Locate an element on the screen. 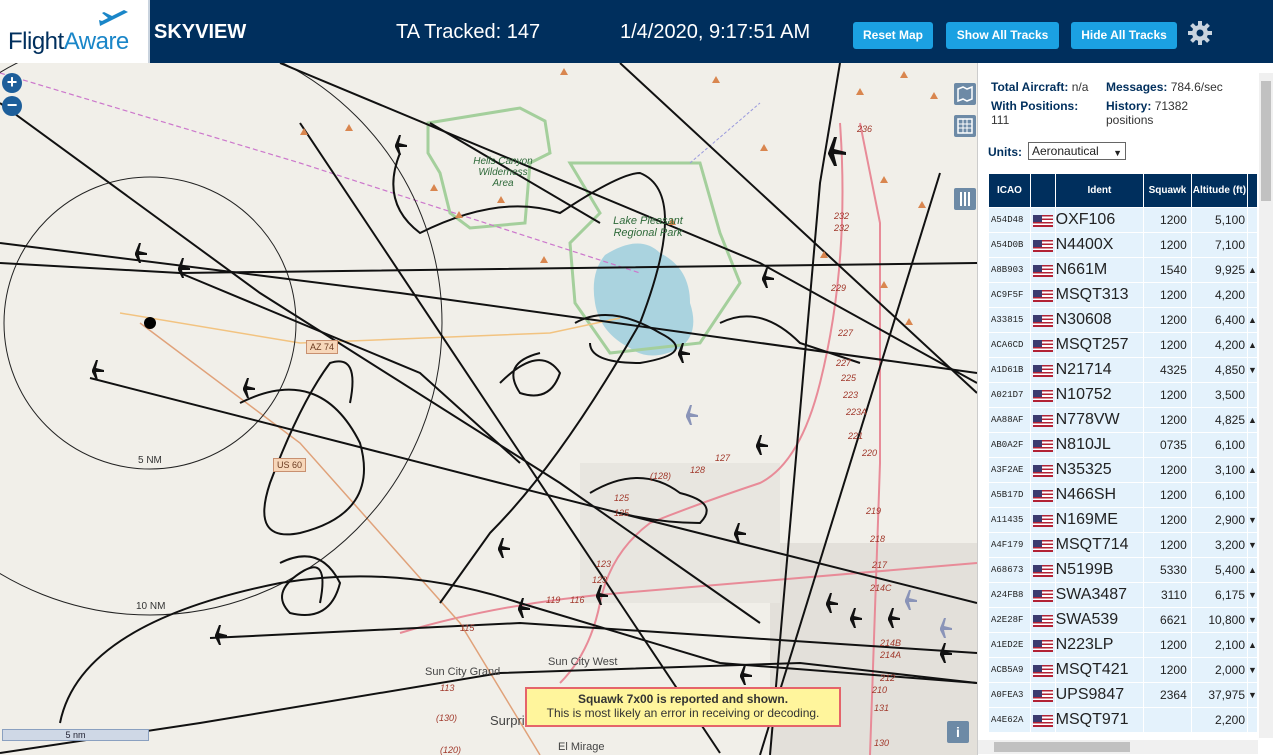 This screenshot has height=755, width=1273. horizontal-scrollbar is located at coordinates (1118, 747).